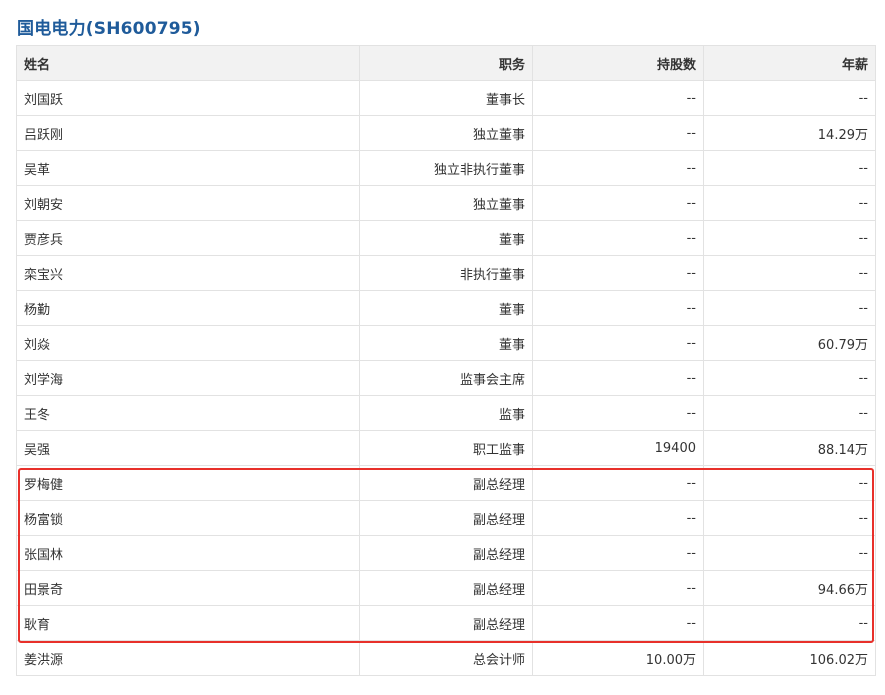  Describe the element at coordinates (618, 448) in the screenshot. I see `cell-shares: 19400` at that location.